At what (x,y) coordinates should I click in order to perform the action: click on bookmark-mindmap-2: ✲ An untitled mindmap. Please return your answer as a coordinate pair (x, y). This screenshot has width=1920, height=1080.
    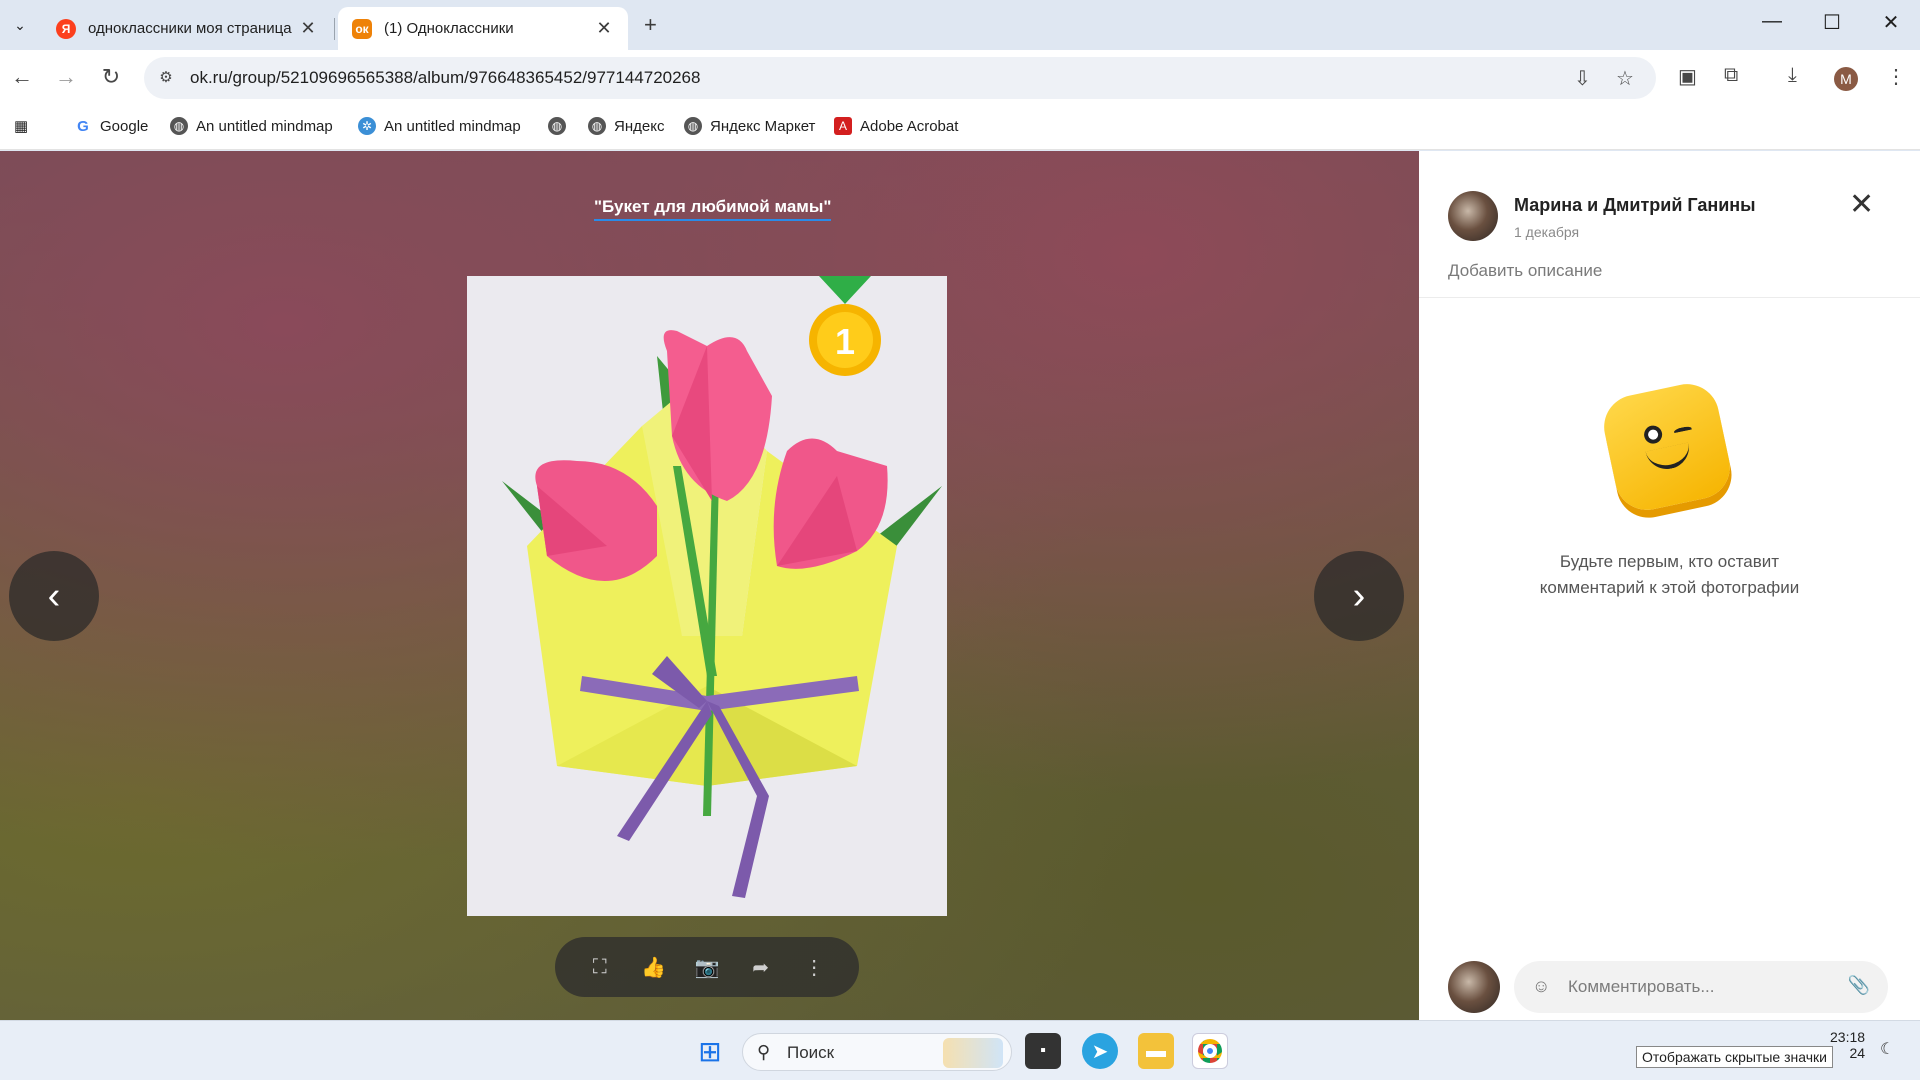
    Looking at the image, I should click on (439, 126).